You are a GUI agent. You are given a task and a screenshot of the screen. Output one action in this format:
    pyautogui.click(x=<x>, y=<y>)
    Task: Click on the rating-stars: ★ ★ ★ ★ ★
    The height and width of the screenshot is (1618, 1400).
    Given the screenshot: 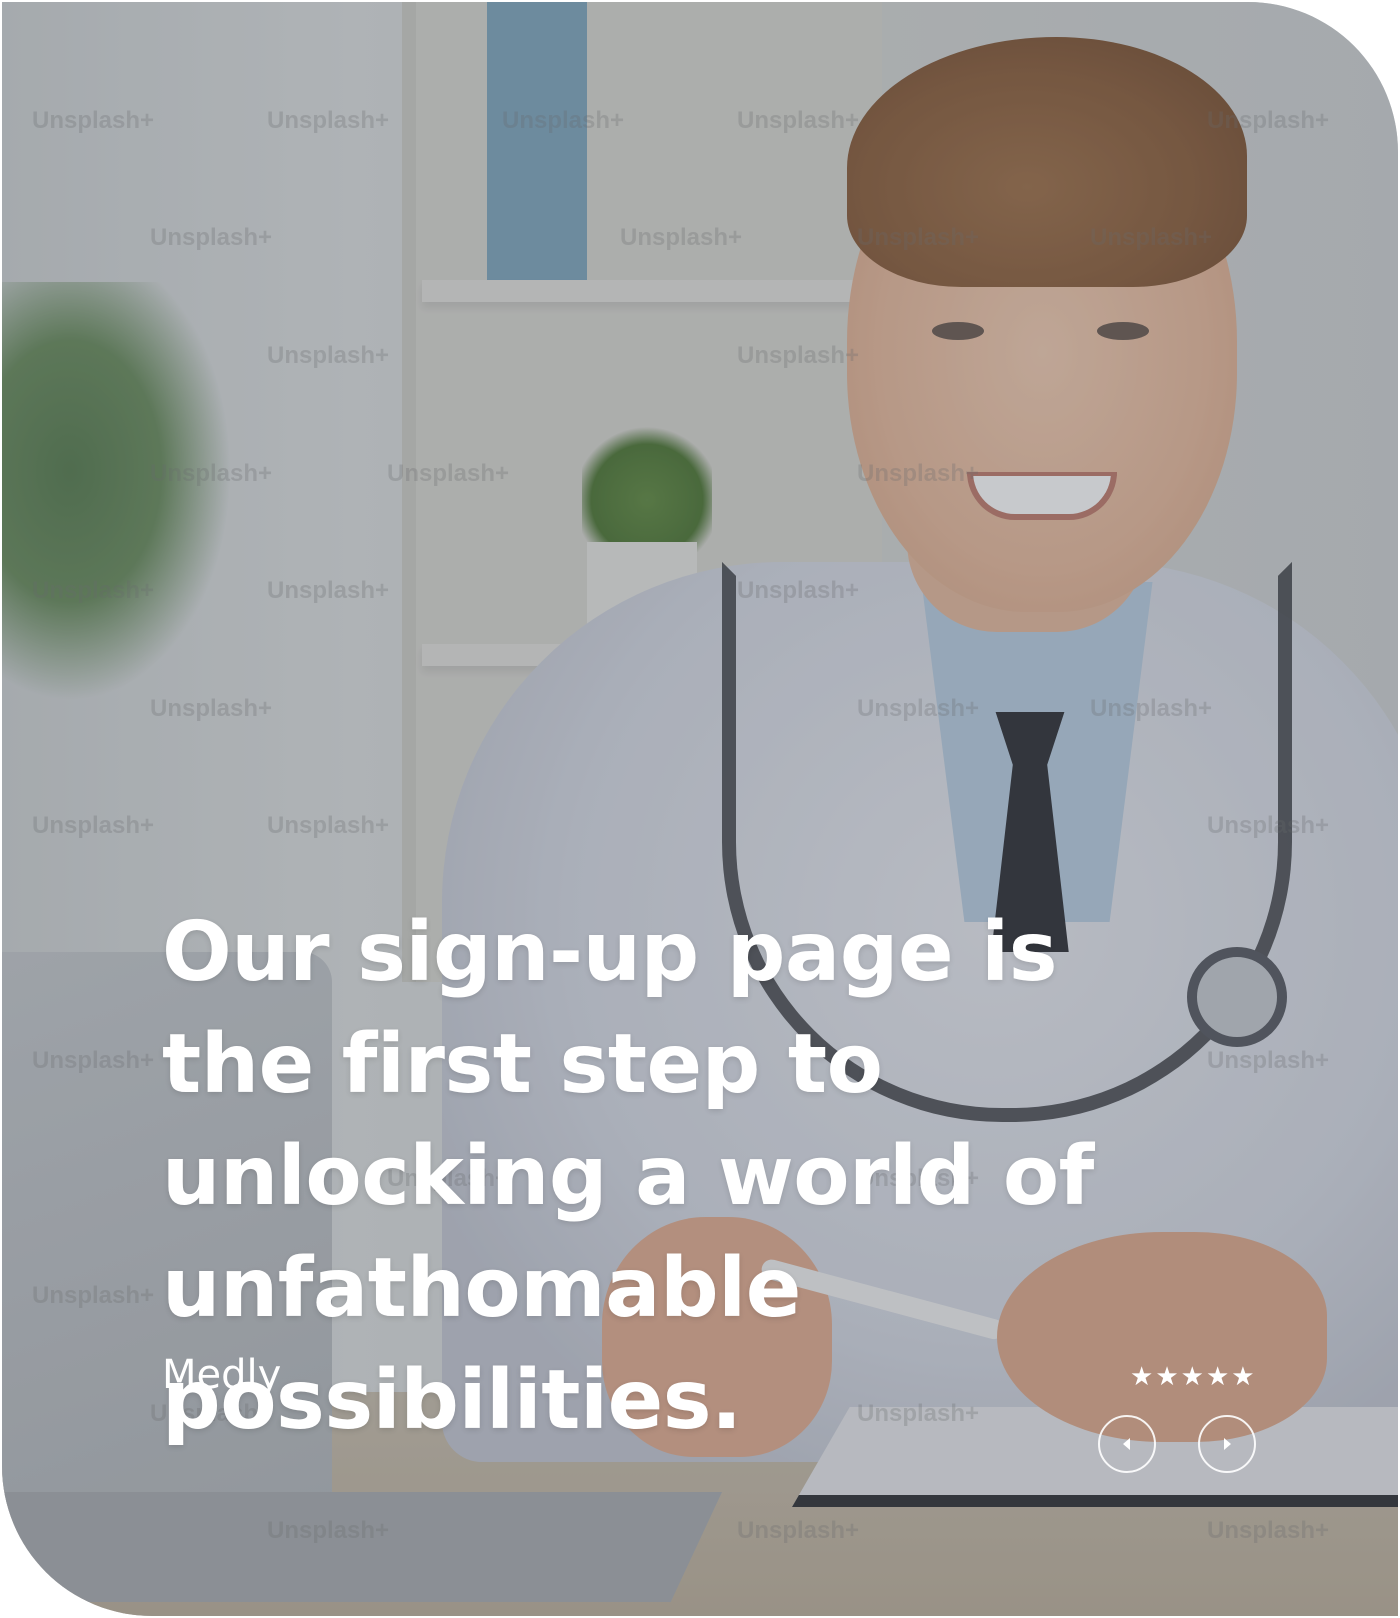 What is the action you would take?
    pyautogui.click(x=1192, y=1377)
    